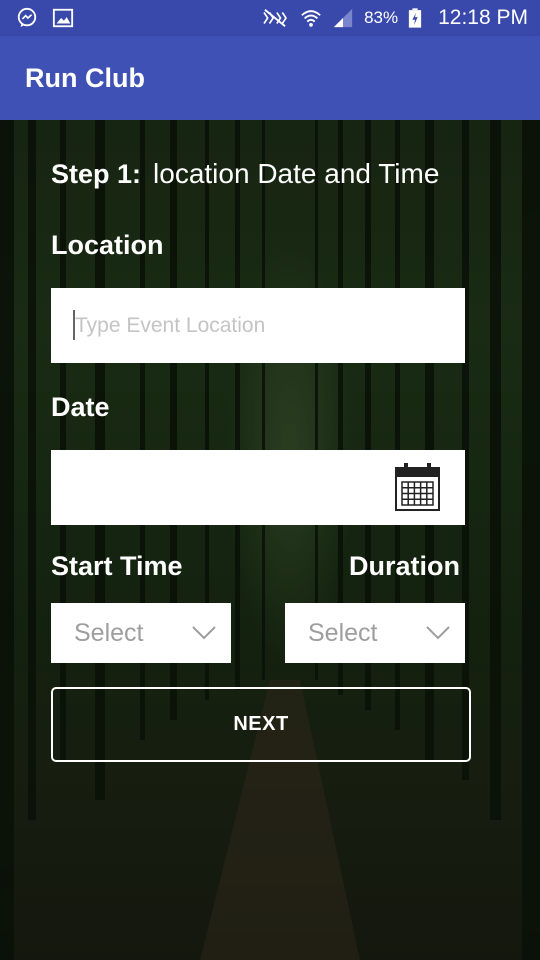 The image size is (540, 960). Describe the element at coordinates (404, 566) in the screenshot. I see `duration-label: Duration` at that location.